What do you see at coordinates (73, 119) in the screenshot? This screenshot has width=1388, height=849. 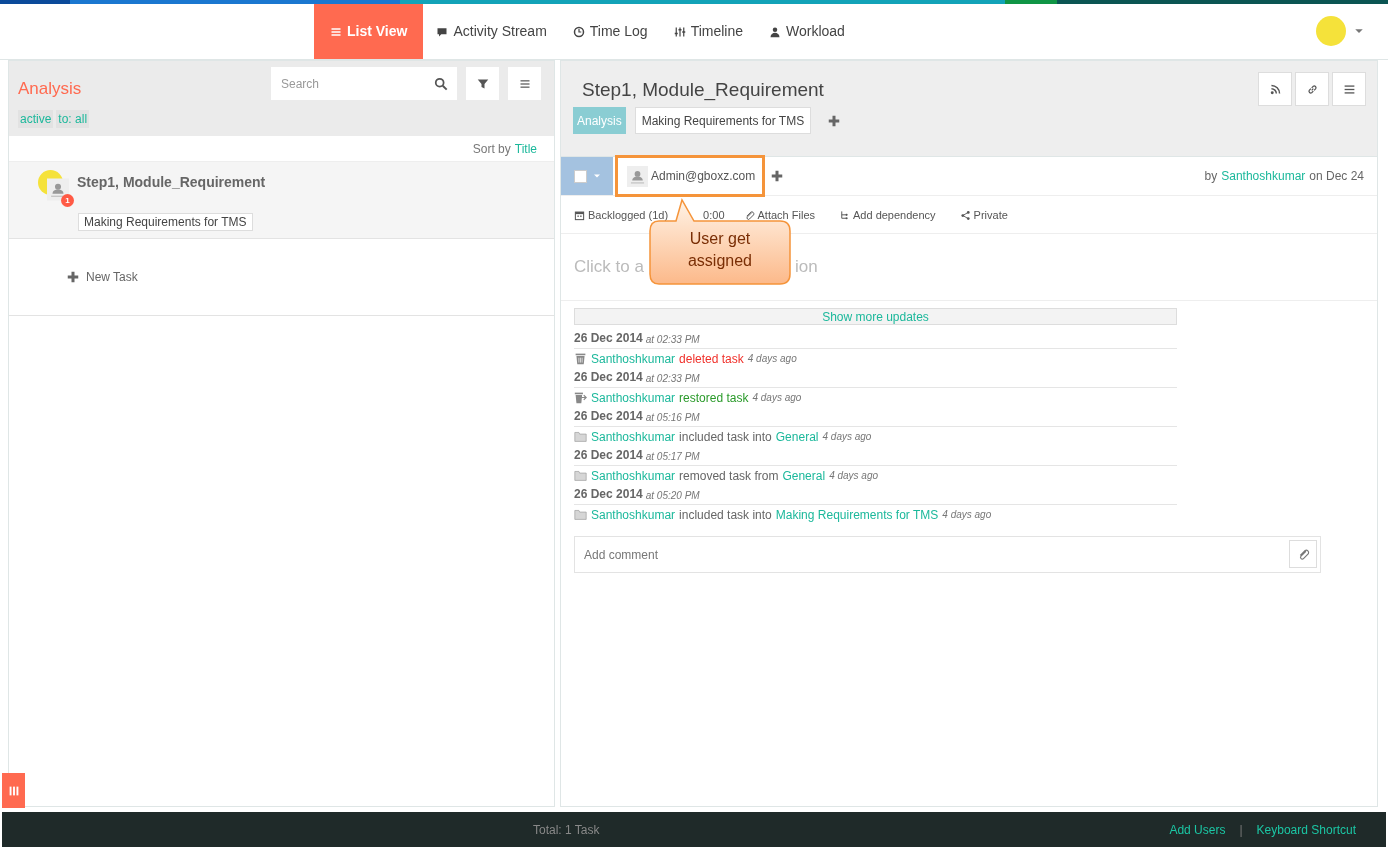 I see `filter-tag: to: all` at bounding box center [73, 119].